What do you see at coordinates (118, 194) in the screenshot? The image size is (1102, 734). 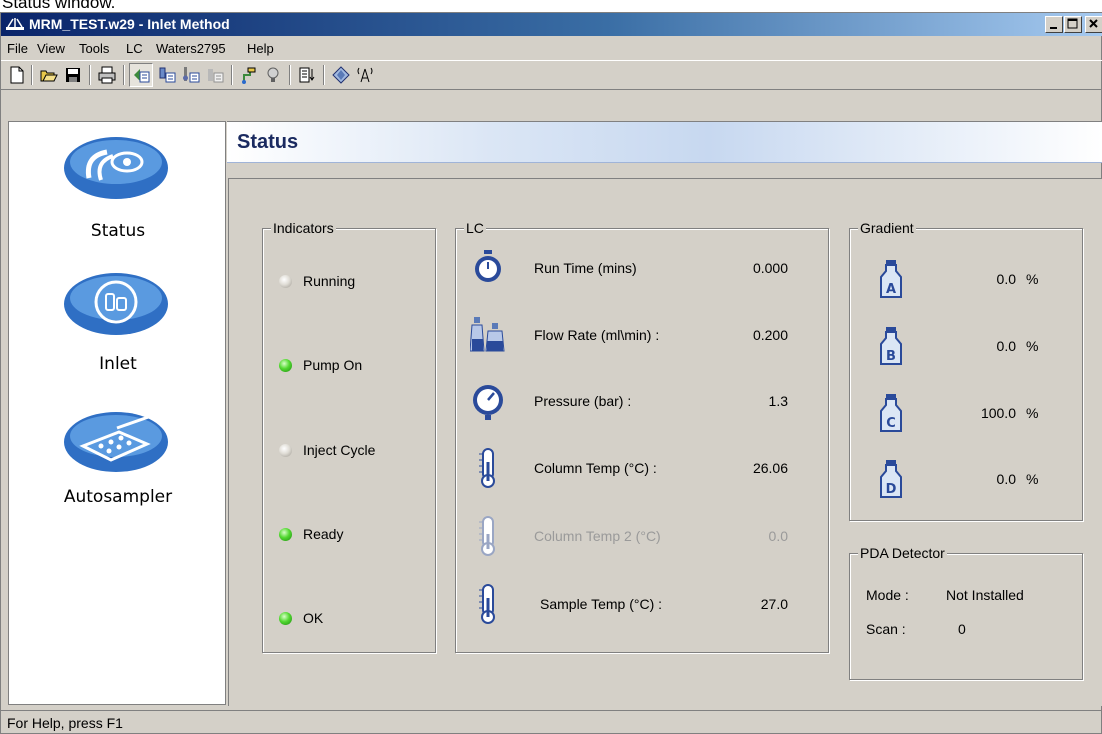 I see `nav-item-status: Status` at bounding box center [118, 194].